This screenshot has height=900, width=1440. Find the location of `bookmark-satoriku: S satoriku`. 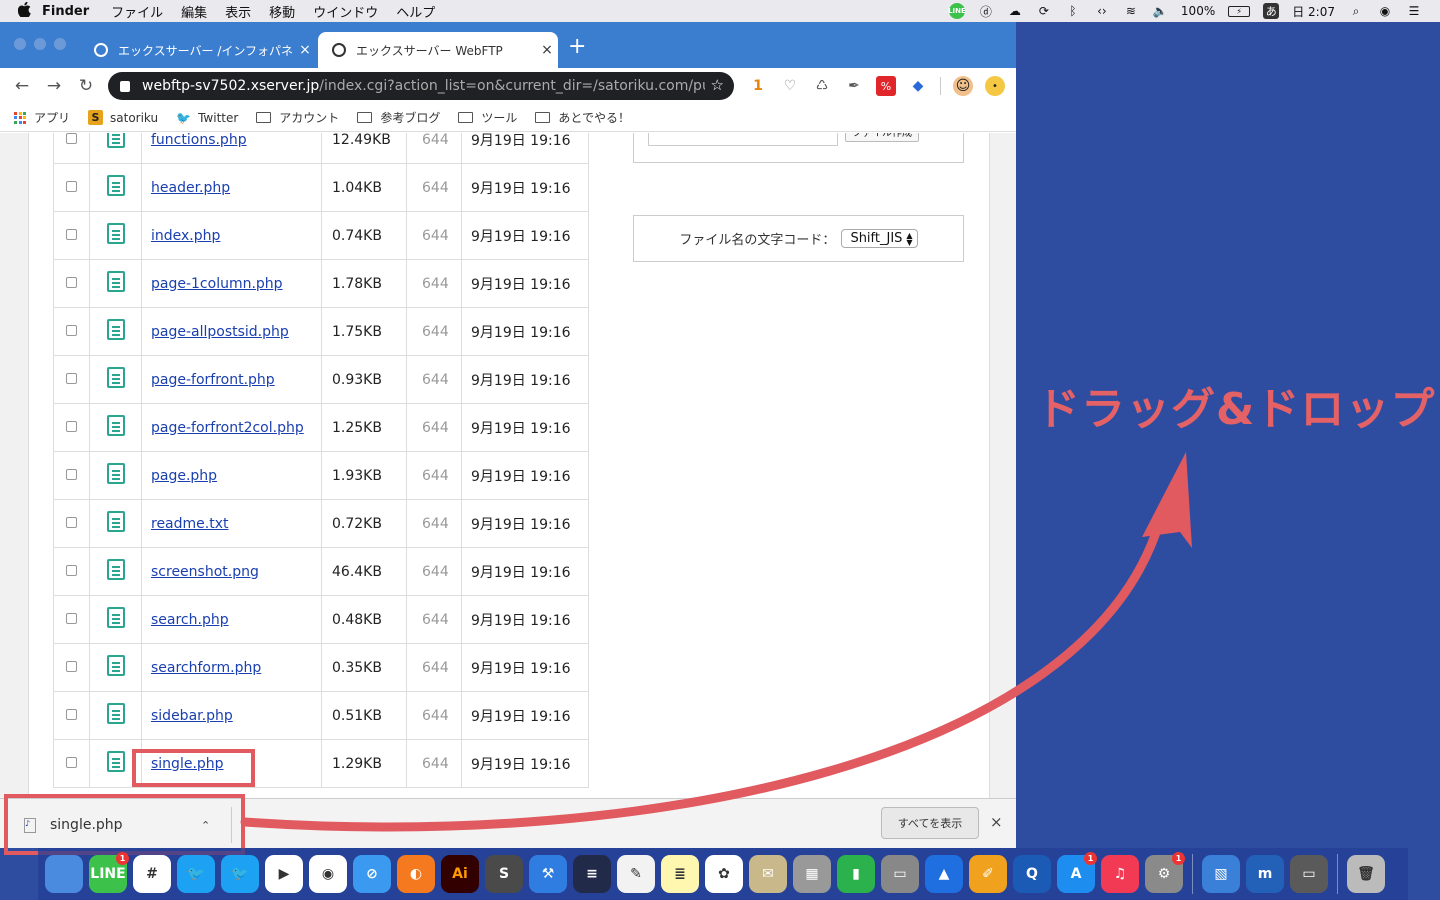

bookmark-satoriku: S satoriku is located at coordinates (123, 117).